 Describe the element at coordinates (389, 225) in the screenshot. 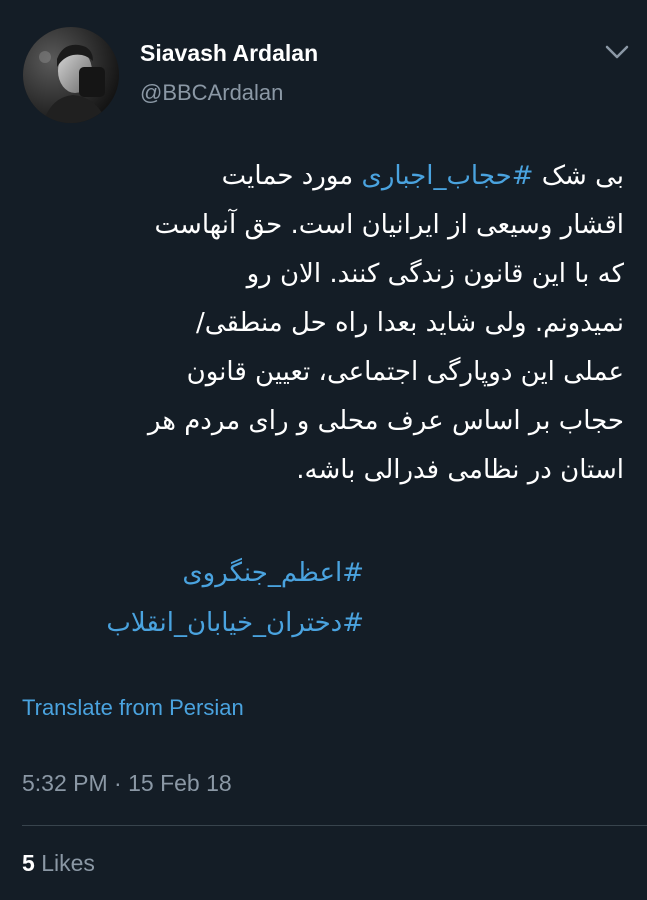

I see `tweet-line: اقشار وسیعی از ایرانیان است. حق آنهاست` at that location.